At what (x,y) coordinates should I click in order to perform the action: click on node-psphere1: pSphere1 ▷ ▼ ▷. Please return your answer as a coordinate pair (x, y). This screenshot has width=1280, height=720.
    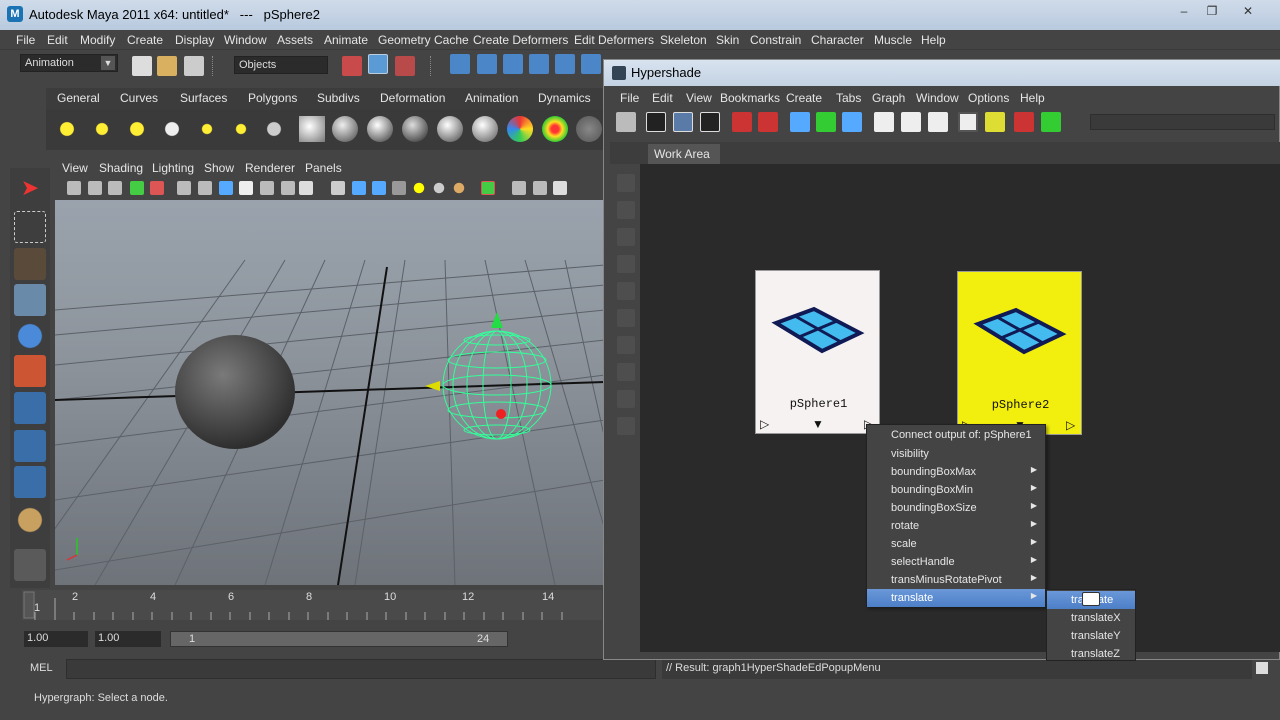
    Looking at the image, I should click on (817, 352).